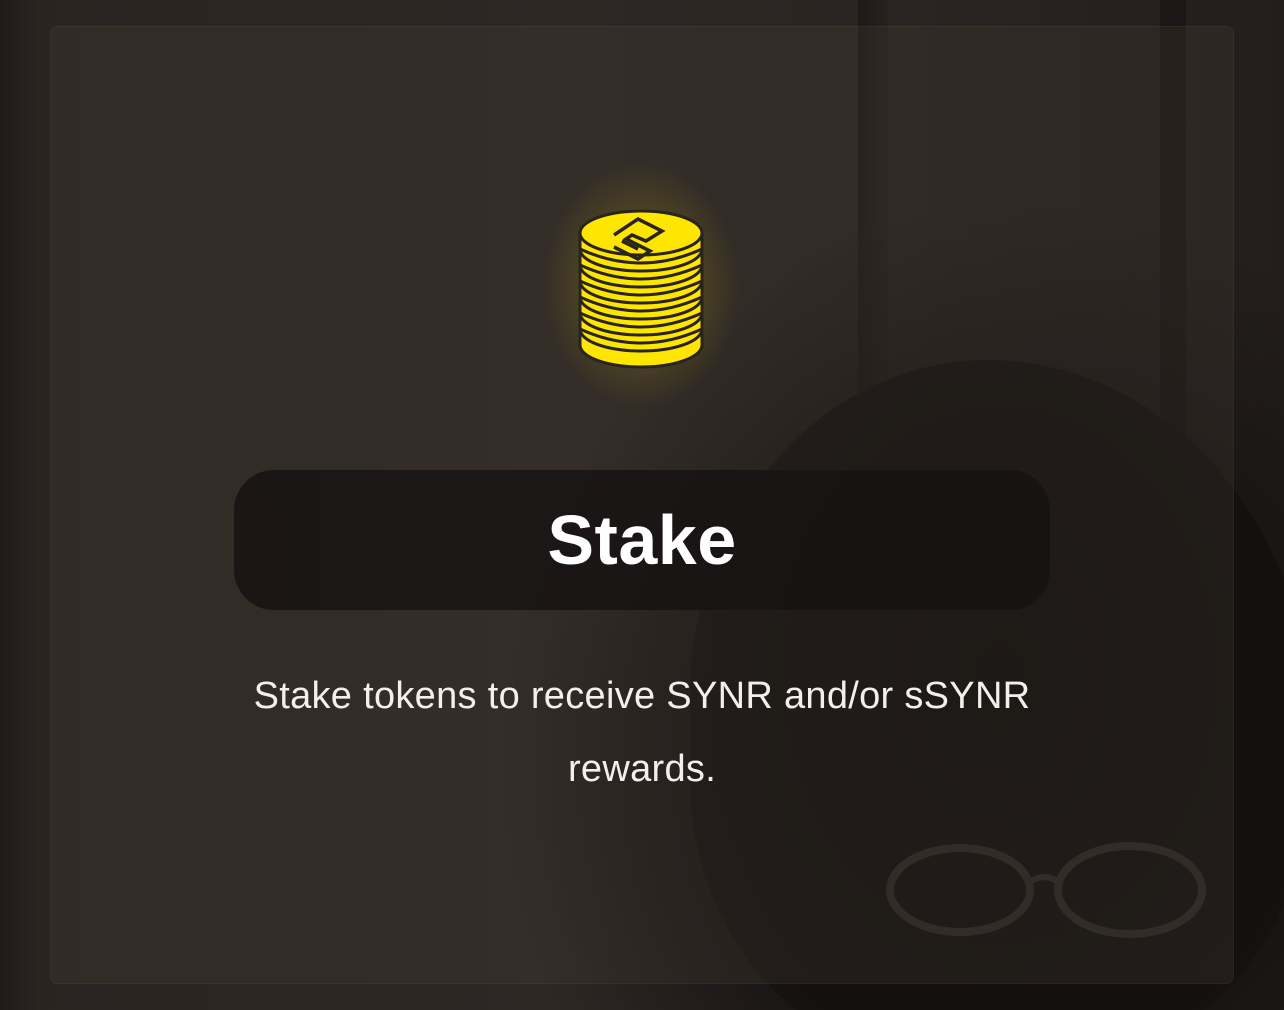 Image resolution: width=1284 pixels, height=1010 pixels. Describe the element at coordinates (641, 289) in the screenshot. I see `coin-stack-icon` at that location.